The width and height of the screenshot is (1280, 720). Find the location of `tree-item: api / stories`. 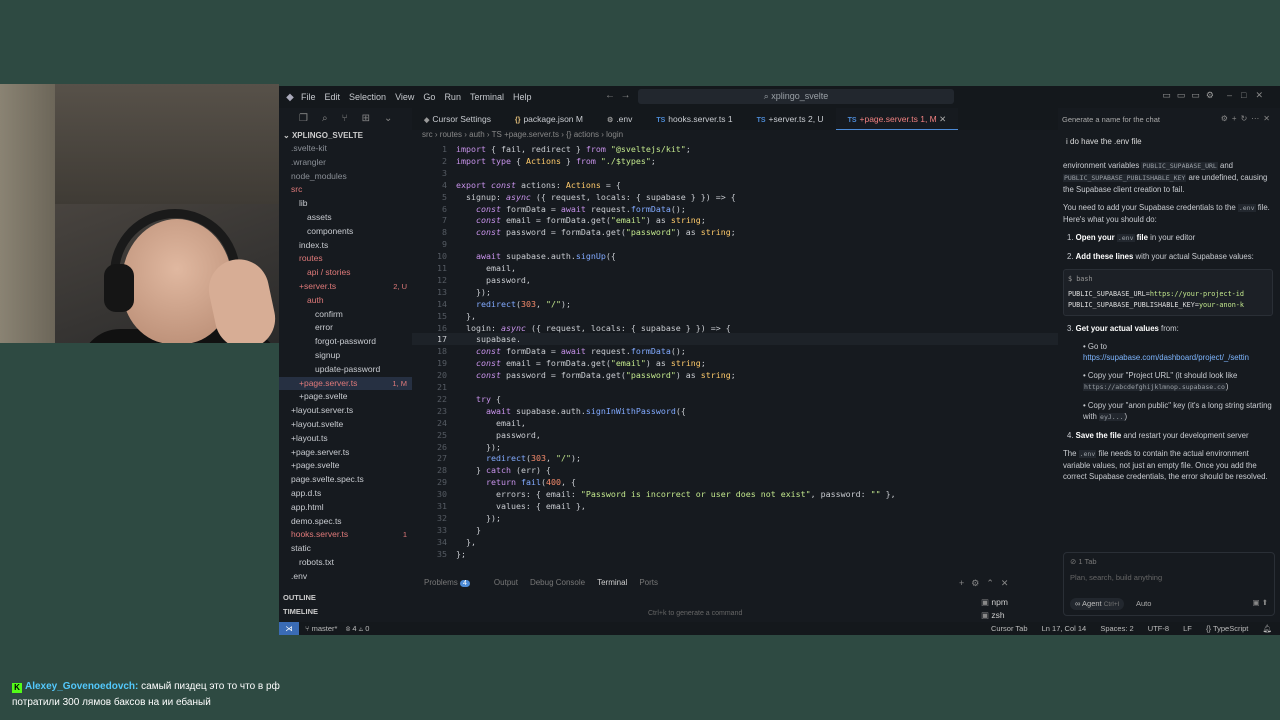

tree-item: api / stories is located at coordinates (357, 272).